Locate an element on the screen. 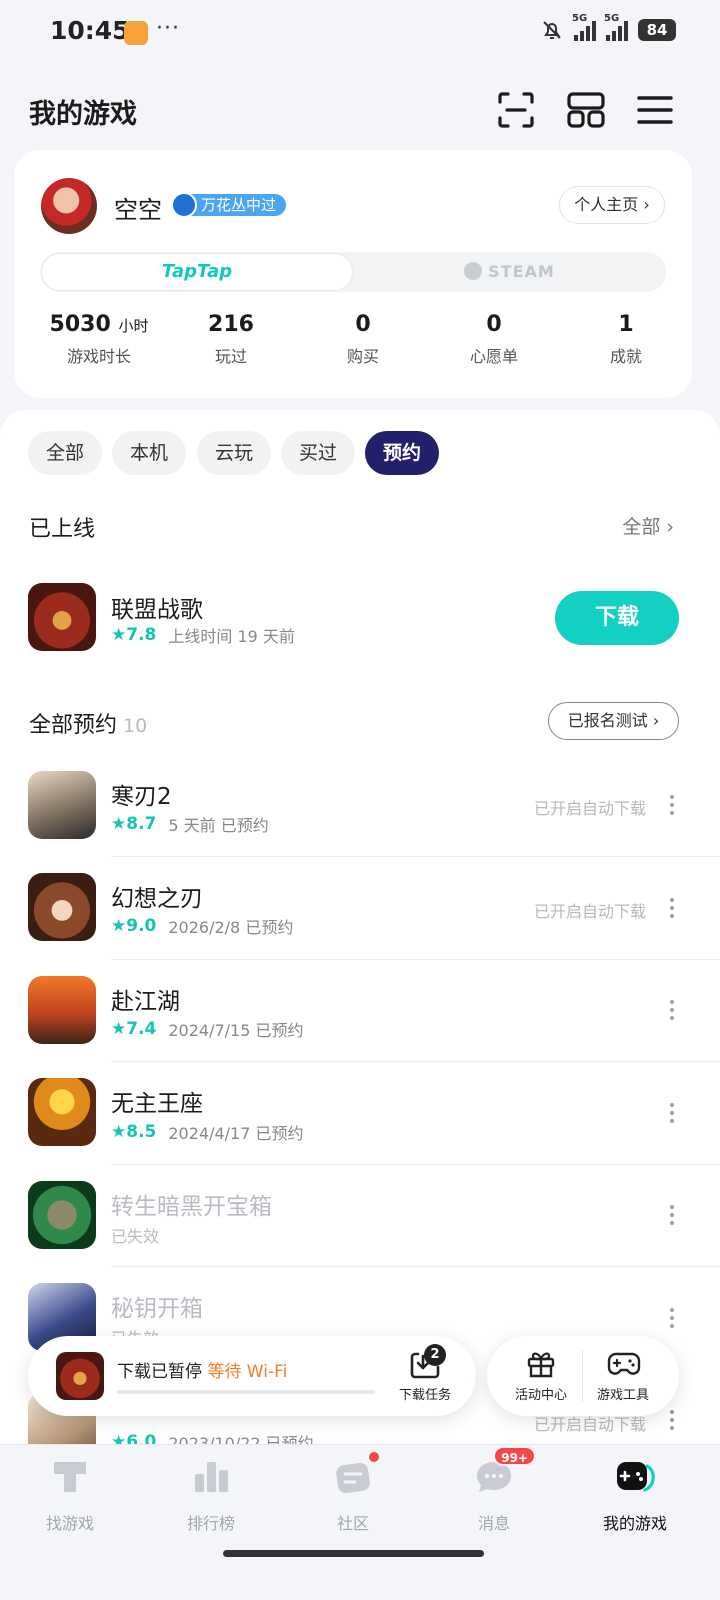  grid-icon is located at coordinates (586, 110).